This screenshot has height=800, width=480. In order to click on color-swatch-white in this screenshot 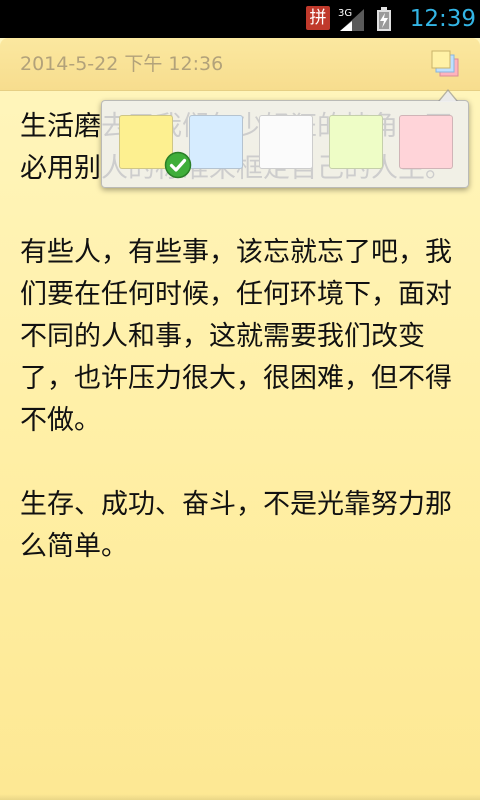, I will do `click(286, 142)`.